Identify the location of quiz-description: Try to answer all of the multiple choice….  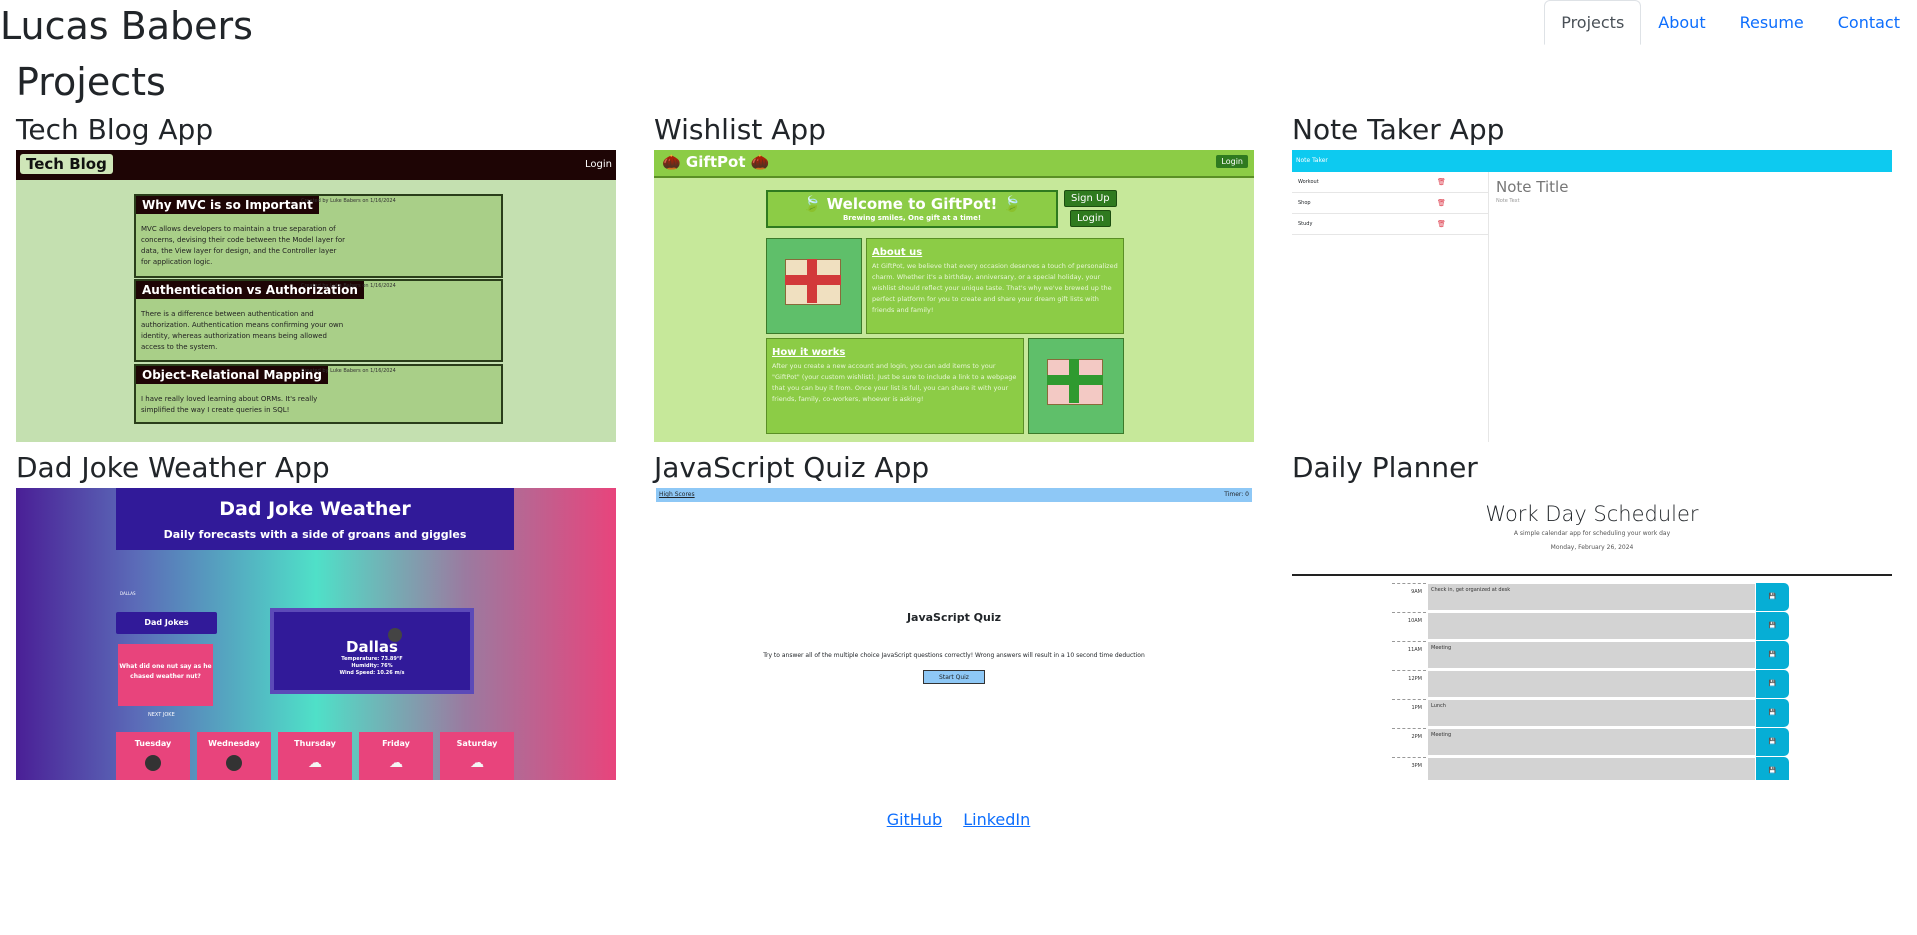
(954, 655).